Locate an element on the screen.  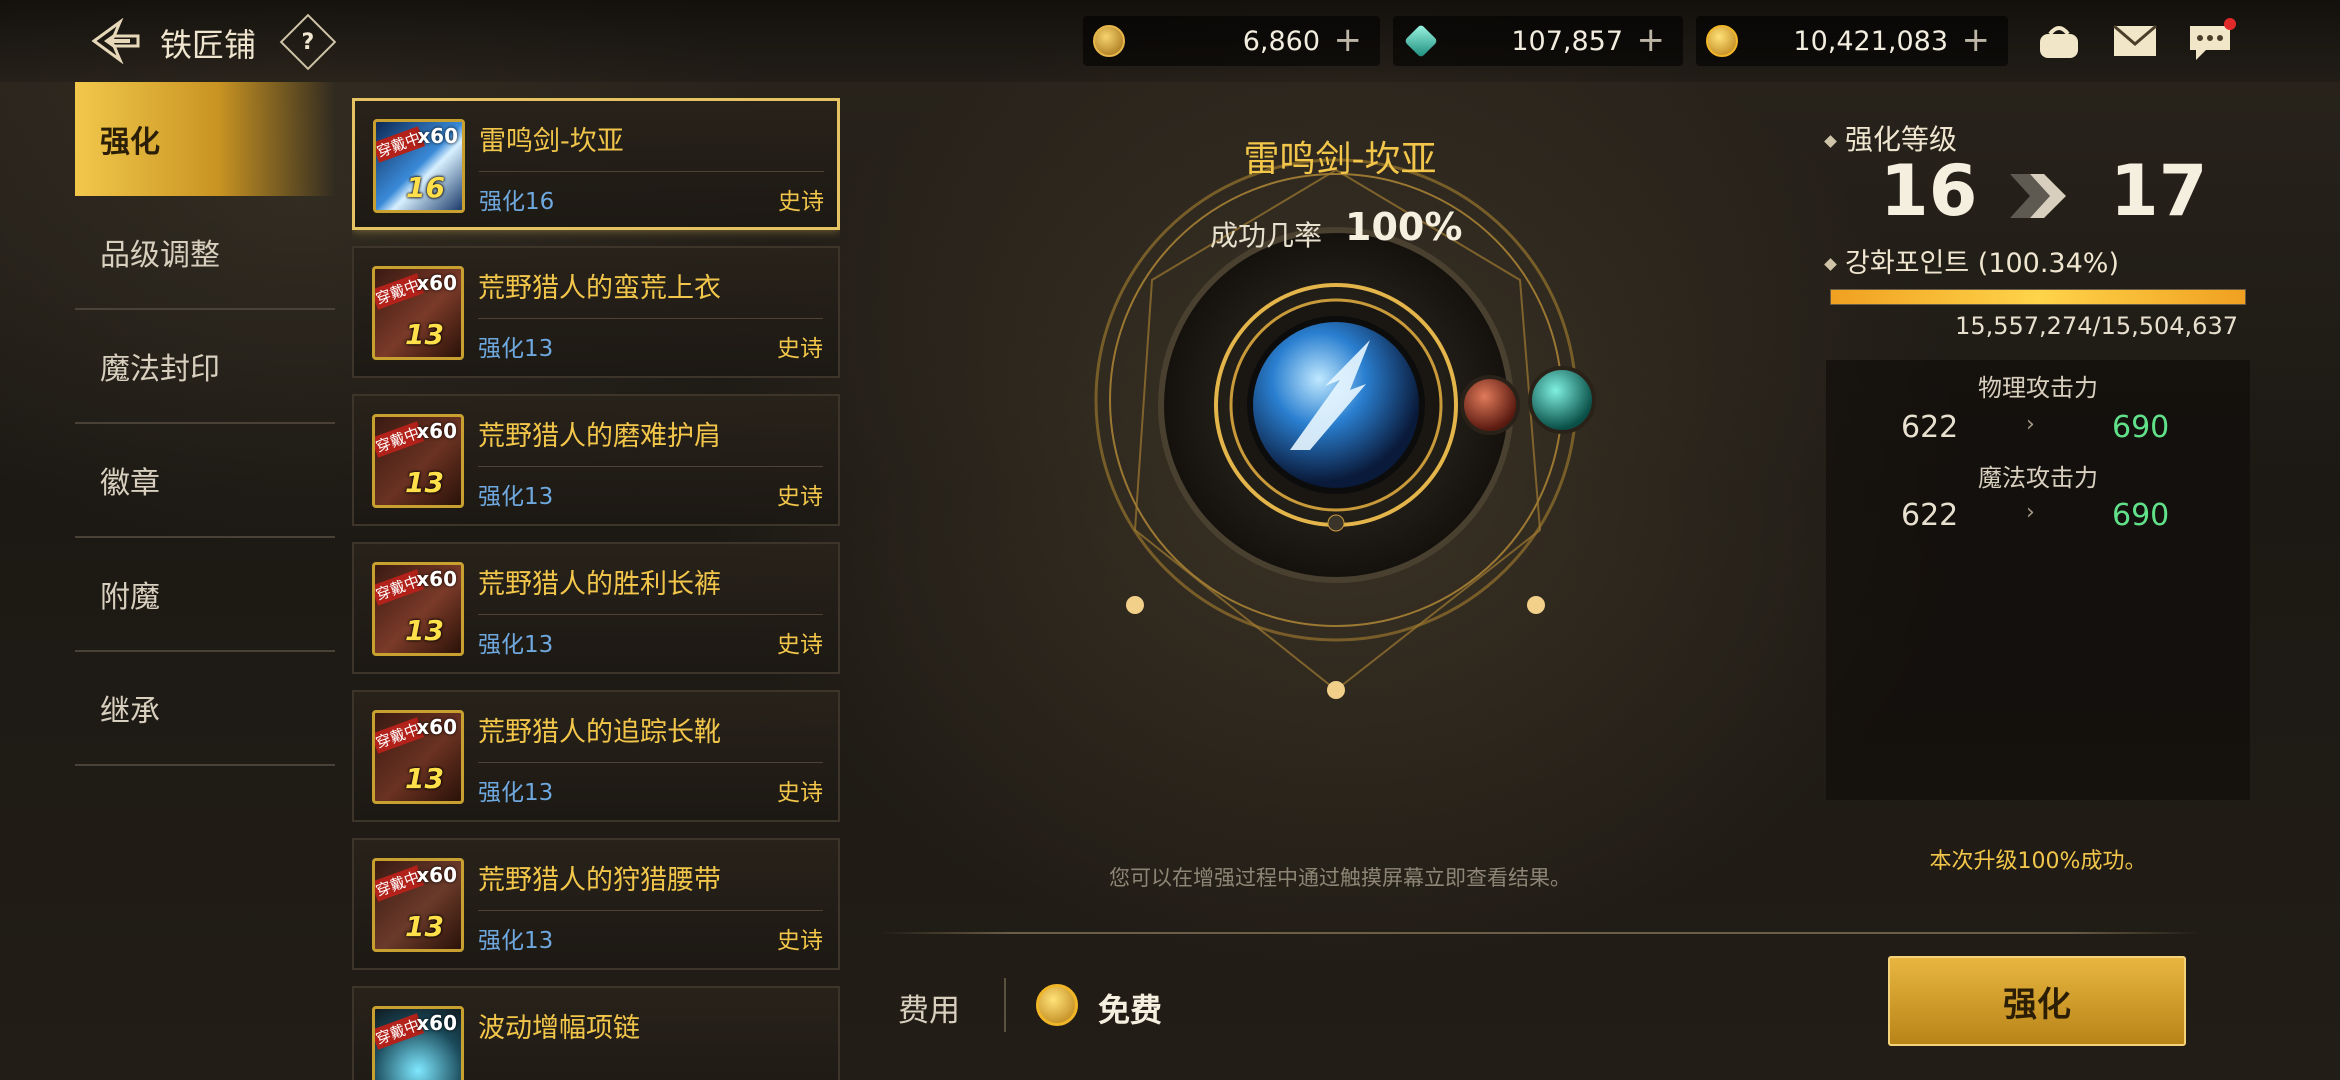
crystal-value: 107,857 is located at coordinates (1567, 41).